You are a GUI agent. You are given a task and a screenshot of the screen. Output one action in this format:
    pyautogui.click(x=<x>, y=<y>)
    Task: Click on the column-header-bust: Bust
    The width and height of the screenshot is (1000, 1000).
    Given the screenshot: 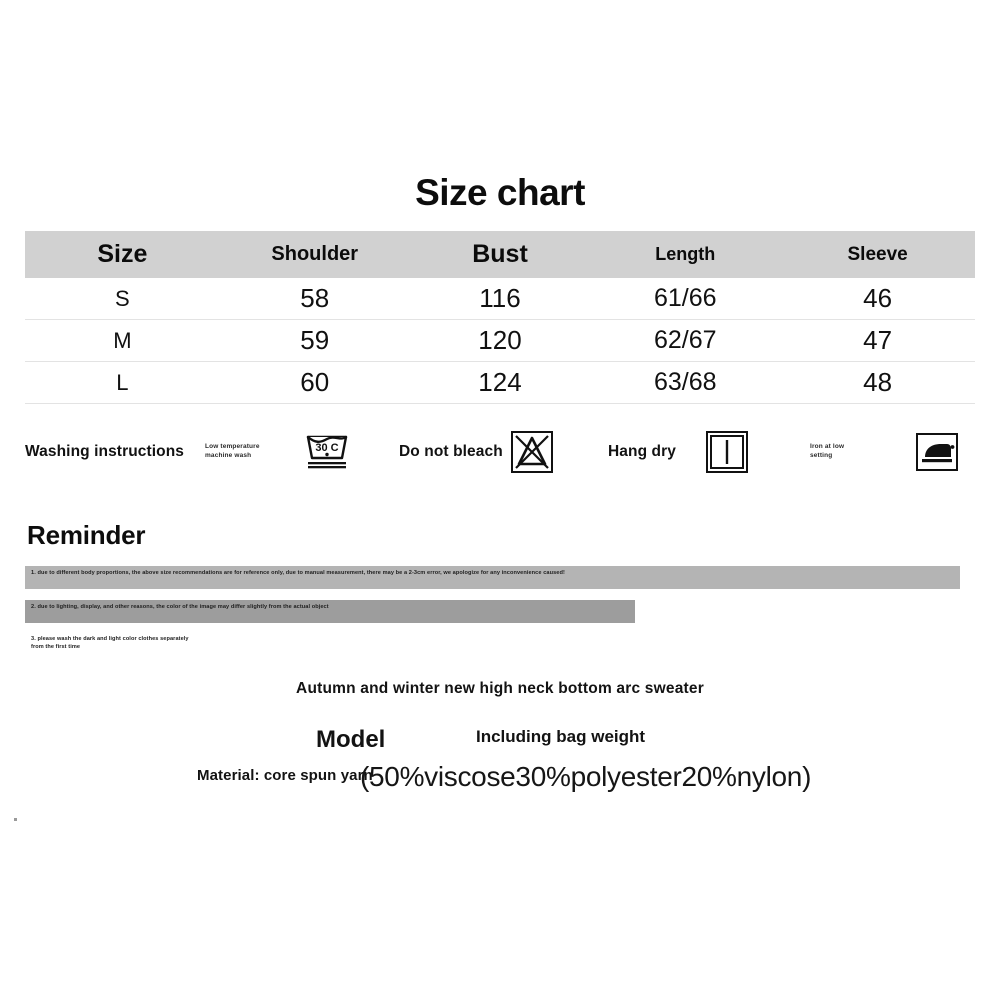 What is the action you would take?
    pyautogui.click(x=500, y=254)
    